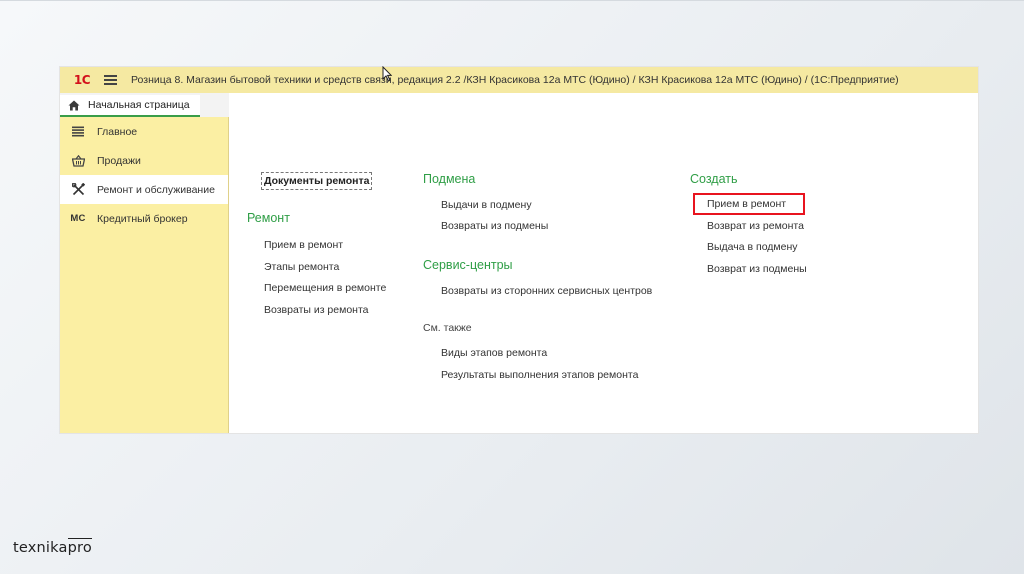  I want to click on group-title-service-centers: Сервис-центры, so click(468, 265).